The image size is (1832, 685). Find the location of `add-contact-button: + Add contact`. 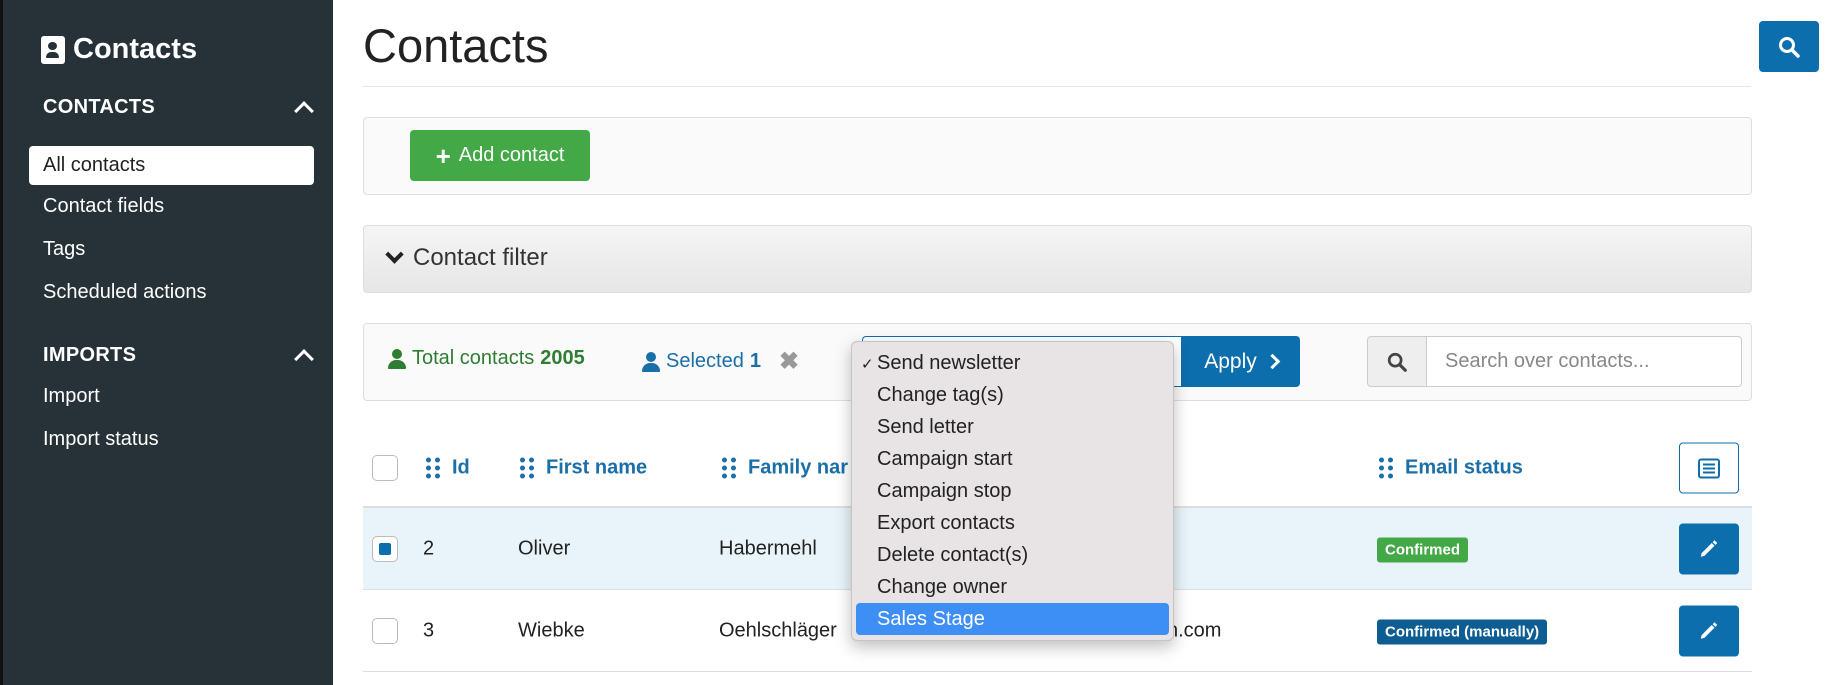

add-contact-button: + Add contact is located at coordinates (500, 155).